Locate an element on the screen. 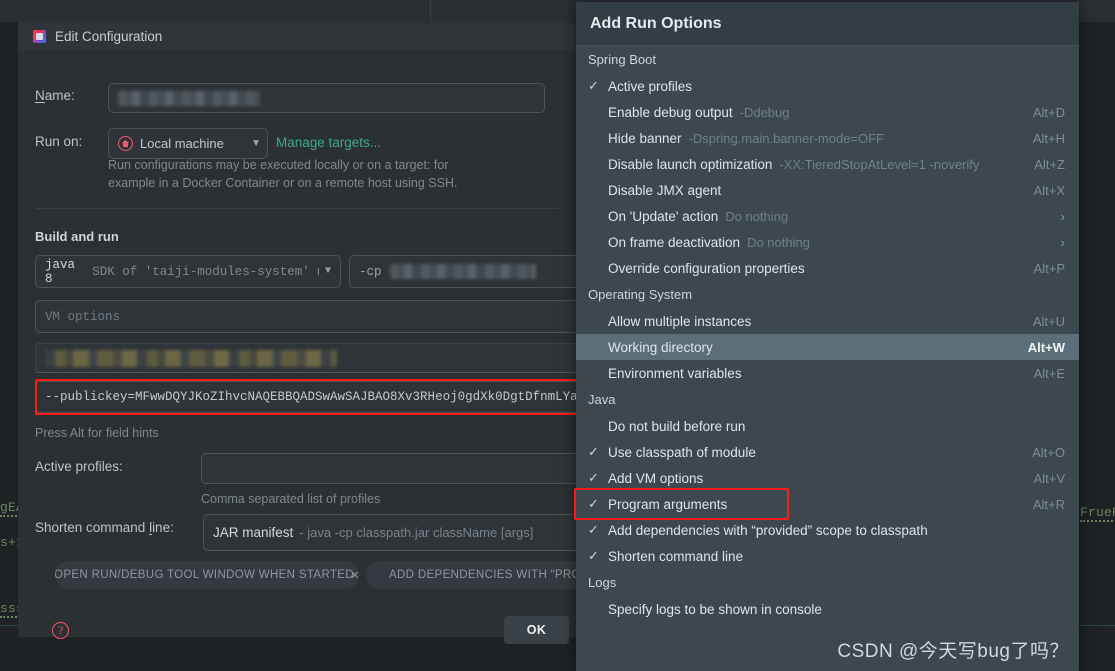 The height and width of the screenshot is (671, 1115). run-option-item: Enable debug output -Ddebug Alt+D is located at coordinates (827, 112).